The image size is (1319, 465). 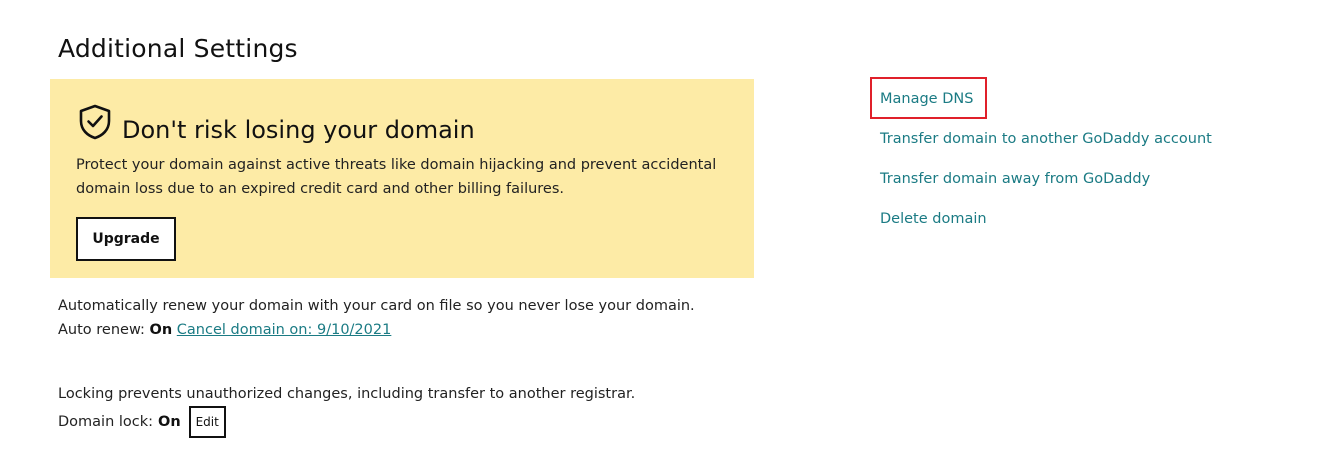 What do you see at coordinates (161, 330) in the screenshot?
I see `auto-renew-value: On` at bounding box center [161, 330].